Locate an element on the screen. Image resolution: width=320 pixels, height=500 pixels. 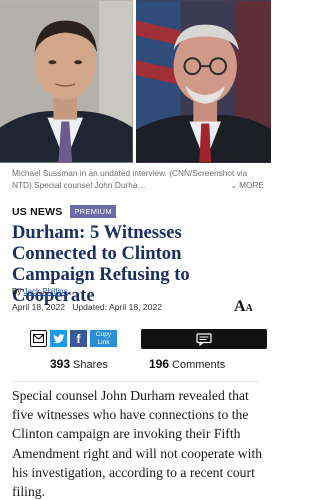
email-share-button is located at coordinates (38, 338).